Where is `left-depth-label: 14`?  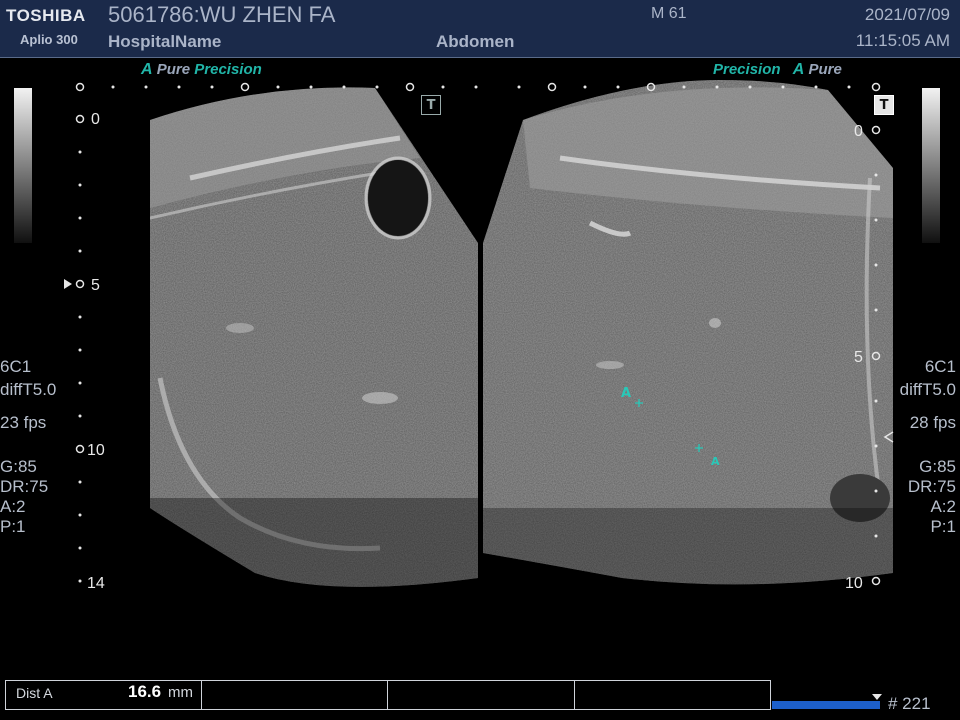 left-depth-label: 14 is located at coordinates (96, 583).